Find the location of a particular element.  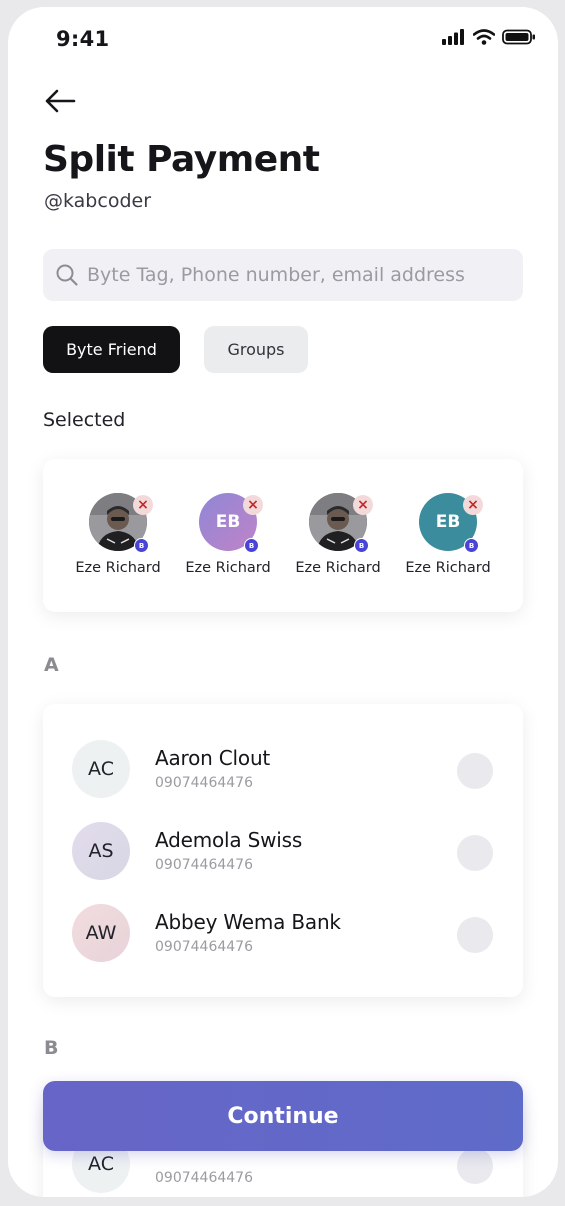

wifi-icon is located at coordinates (484, 37).